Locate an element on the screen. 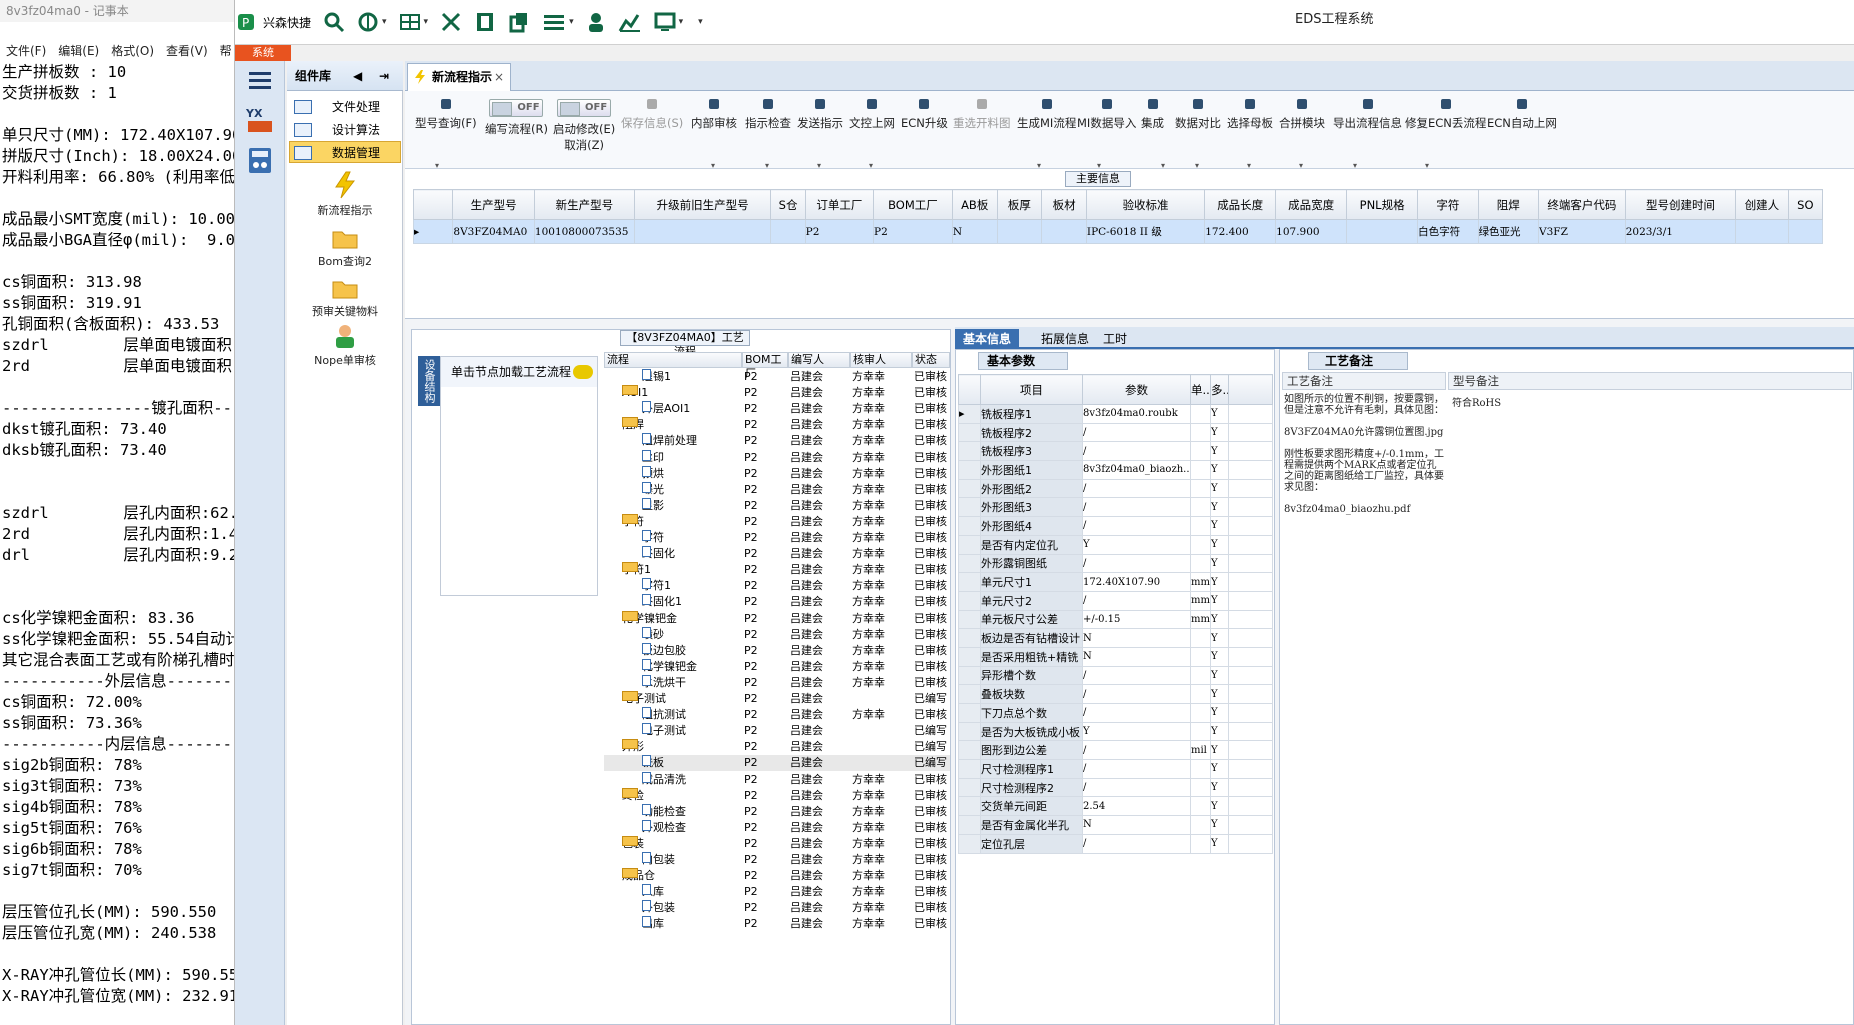 This screenshot has width=1854, height=1025. tree-node: 入库 is located at coordinates (692, 892).